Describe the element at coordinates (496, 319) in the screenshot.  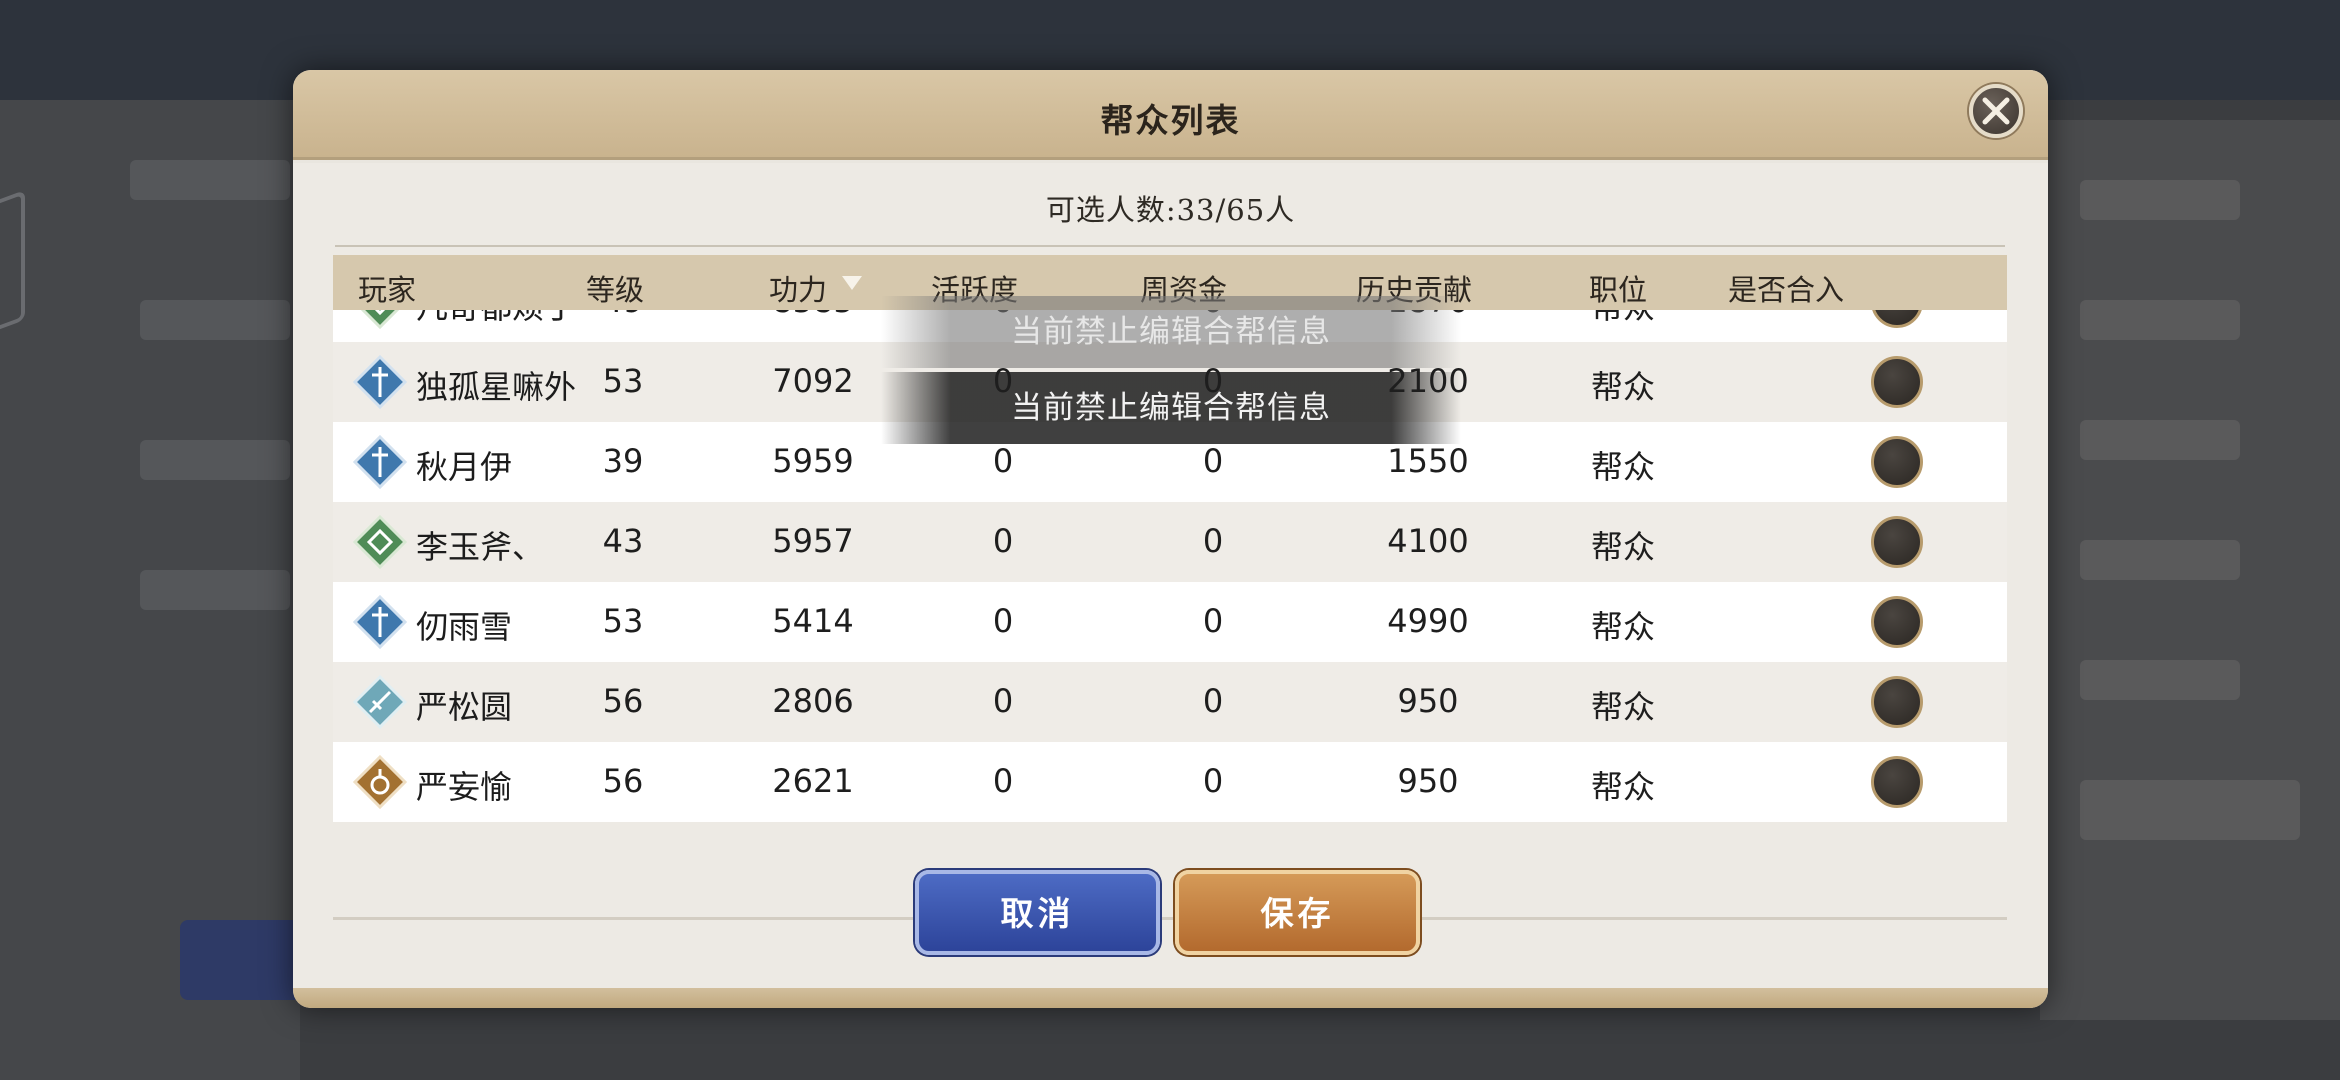
I see `player-name: 凡奇都烦丁` at that location.